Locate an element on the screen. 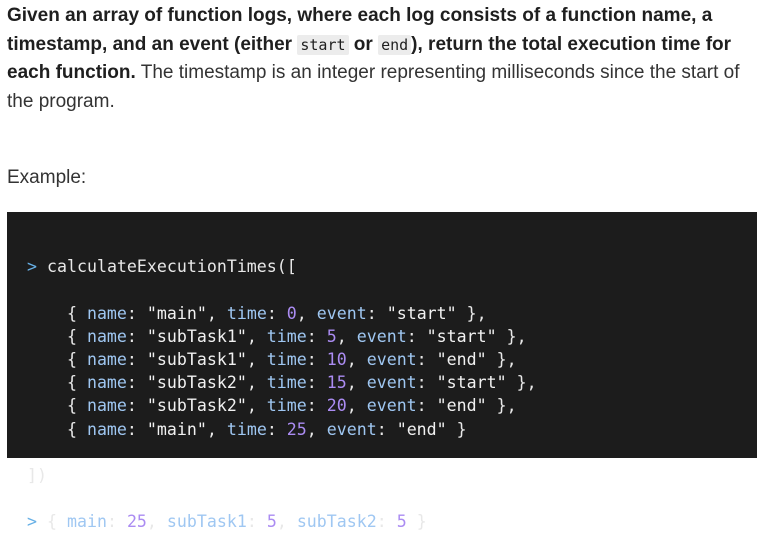 This screenshot has width=764, height=557. entry-time-value: 5 is located at coordinates (331, 336).